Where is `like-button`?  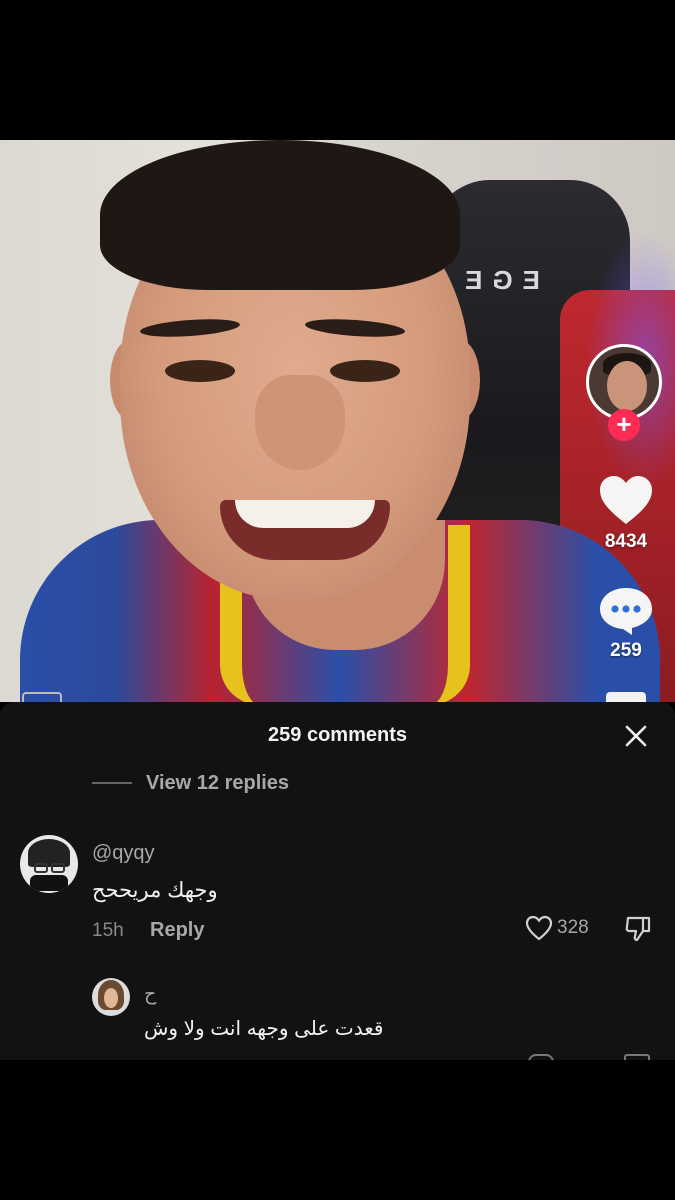 like-button is located at coordinates (626, 502).